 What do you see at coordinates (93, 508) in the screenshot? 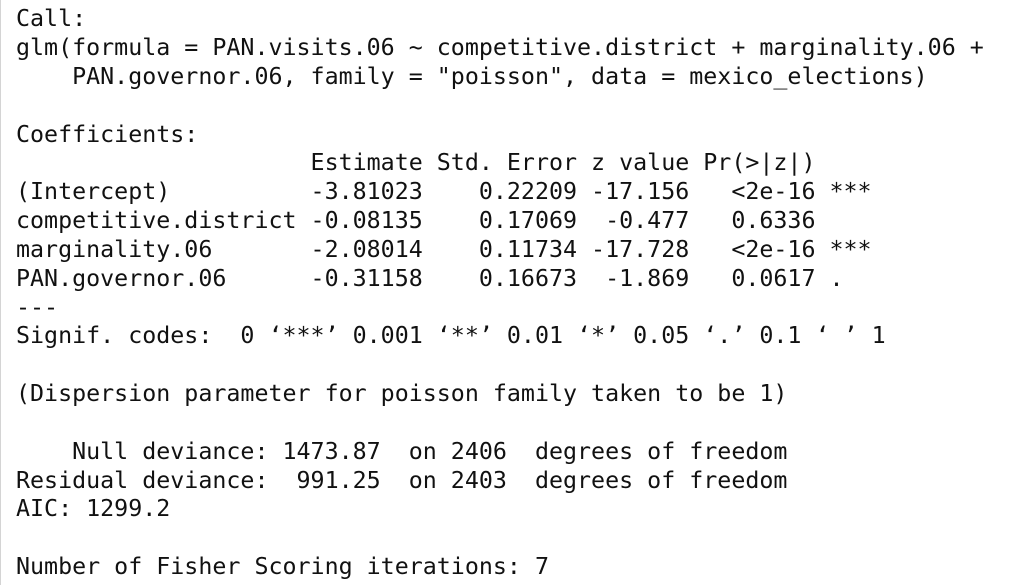
I see `aic-value: AIC: 1299.2` at bounding box center [93, 508].